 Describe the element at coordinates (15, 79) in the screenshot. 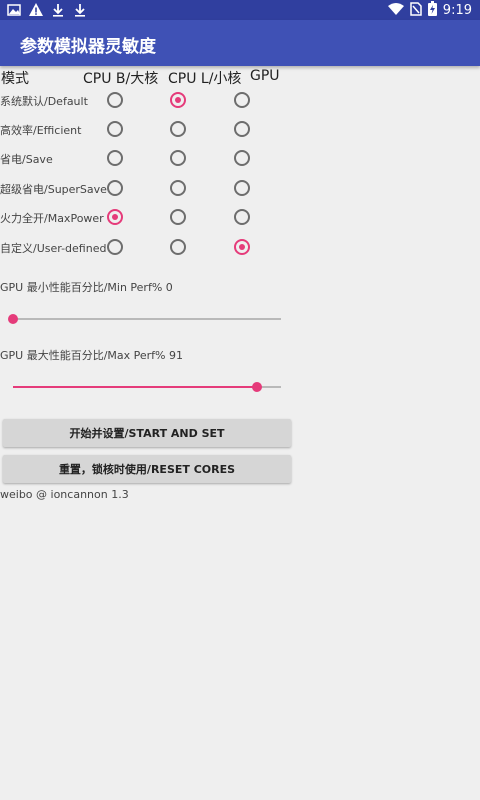

I see `header-mode: 模式` at that location.